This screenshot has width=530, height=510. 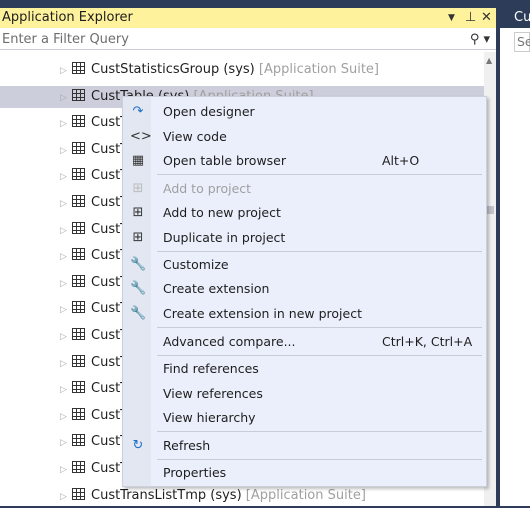 What do you see at coordinates (451, 18) in the screenshot?
I see `dropdown-icon: ▼` at bounding box center [451, 18].